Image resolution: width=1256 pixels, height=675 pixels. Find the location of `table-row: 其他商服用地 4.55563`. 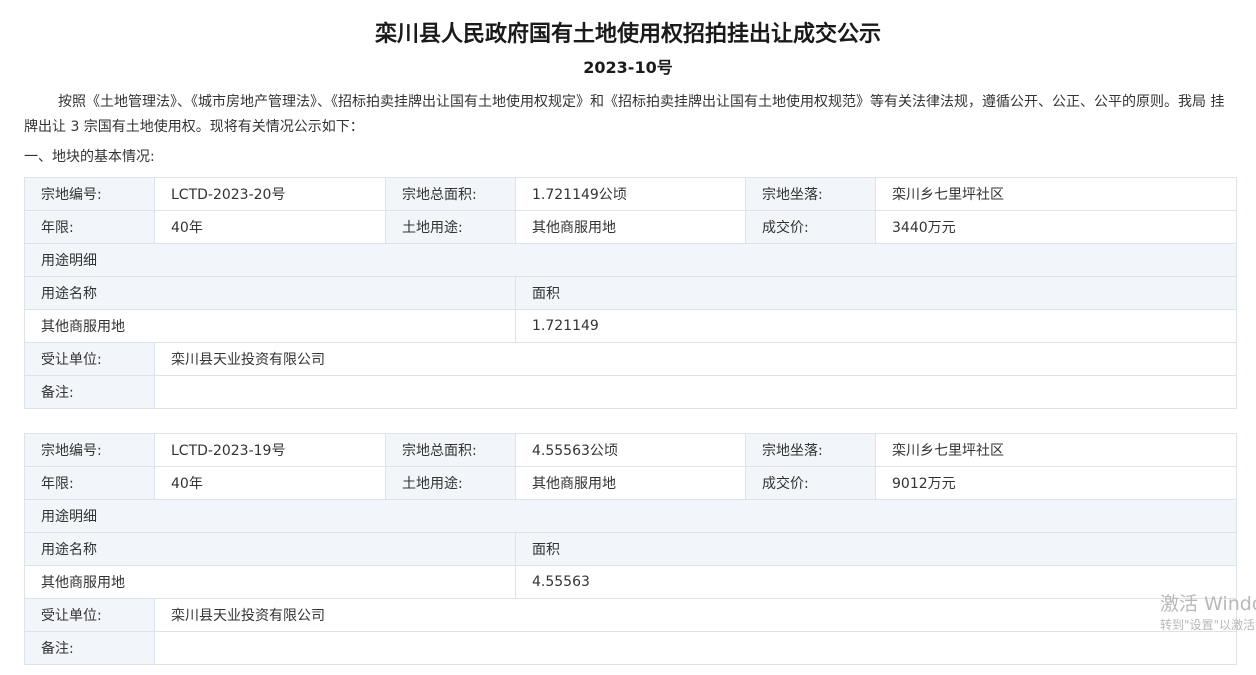

table-row: 其他商服用地 4.55563 is located at coordinates (630, 582).